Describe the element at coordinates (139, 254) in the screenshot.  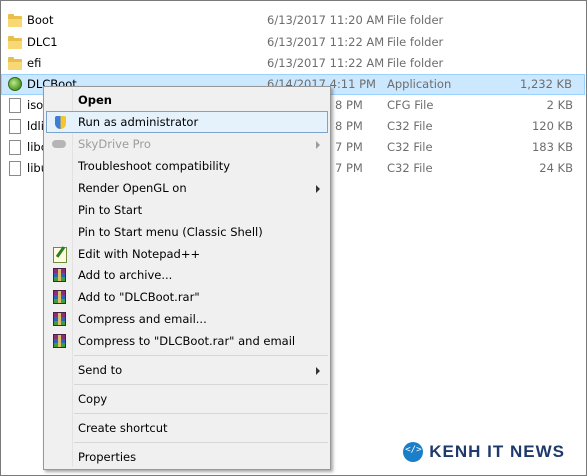
I see `menu-label: Edit with Notepad++` at that location.